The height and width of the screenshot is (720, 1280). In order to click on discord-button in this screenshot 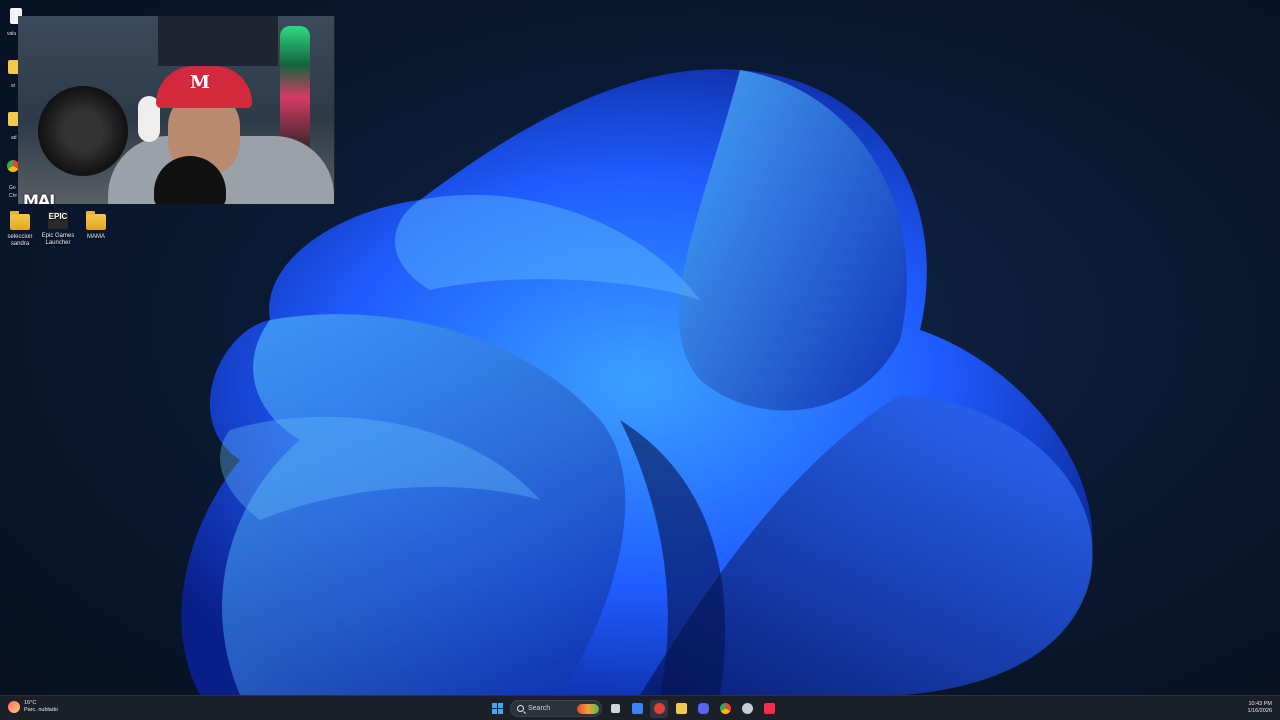, I will do `click(703, 709)`.